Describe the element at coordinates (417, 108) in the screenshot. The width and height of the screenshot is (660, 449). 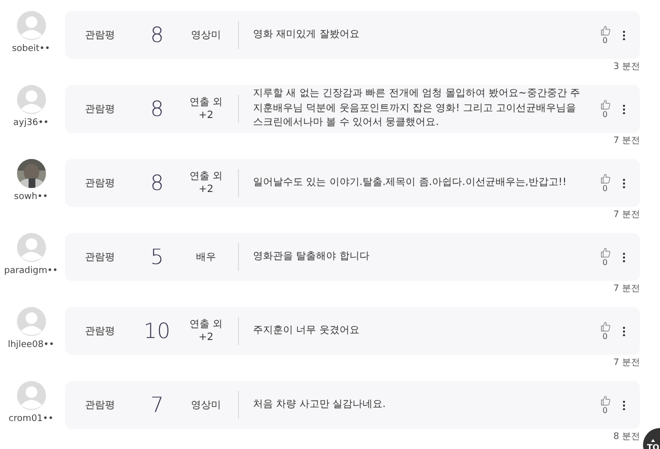
I see `review-text: 지루할 새 없는 긴장감과 빠른 전개에 엄청 몰입하여 봤어요~중간중간 주지훈배우님 덕분에 웃음포인트까지 잡은 영화! 그리고 고이선균배우님을 스크린에서나마 볼 수 있어서 뭉클했어요.` at that location.